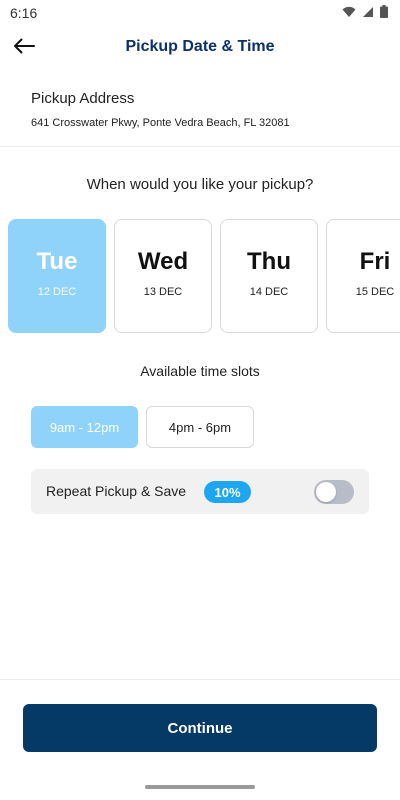  What do you see at coordinates (24, 13) in the screenshot?
I see `status-time: 6:16` at bounding box center [24, 13].